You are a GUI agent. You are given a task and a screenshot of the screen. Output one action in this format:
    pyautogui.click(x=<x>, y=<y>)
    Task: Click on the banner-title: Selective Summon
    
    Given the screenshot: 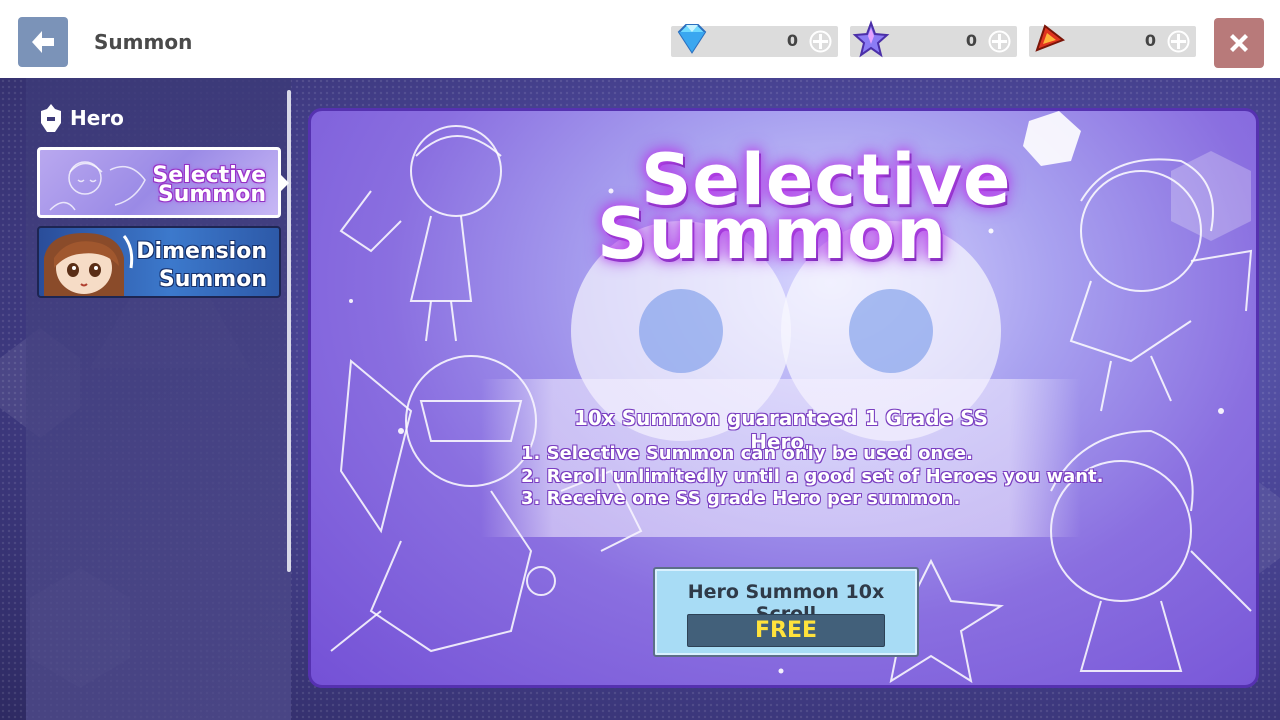 What is the action you would take?
    pyautogui.click(x=783, y=208)
    